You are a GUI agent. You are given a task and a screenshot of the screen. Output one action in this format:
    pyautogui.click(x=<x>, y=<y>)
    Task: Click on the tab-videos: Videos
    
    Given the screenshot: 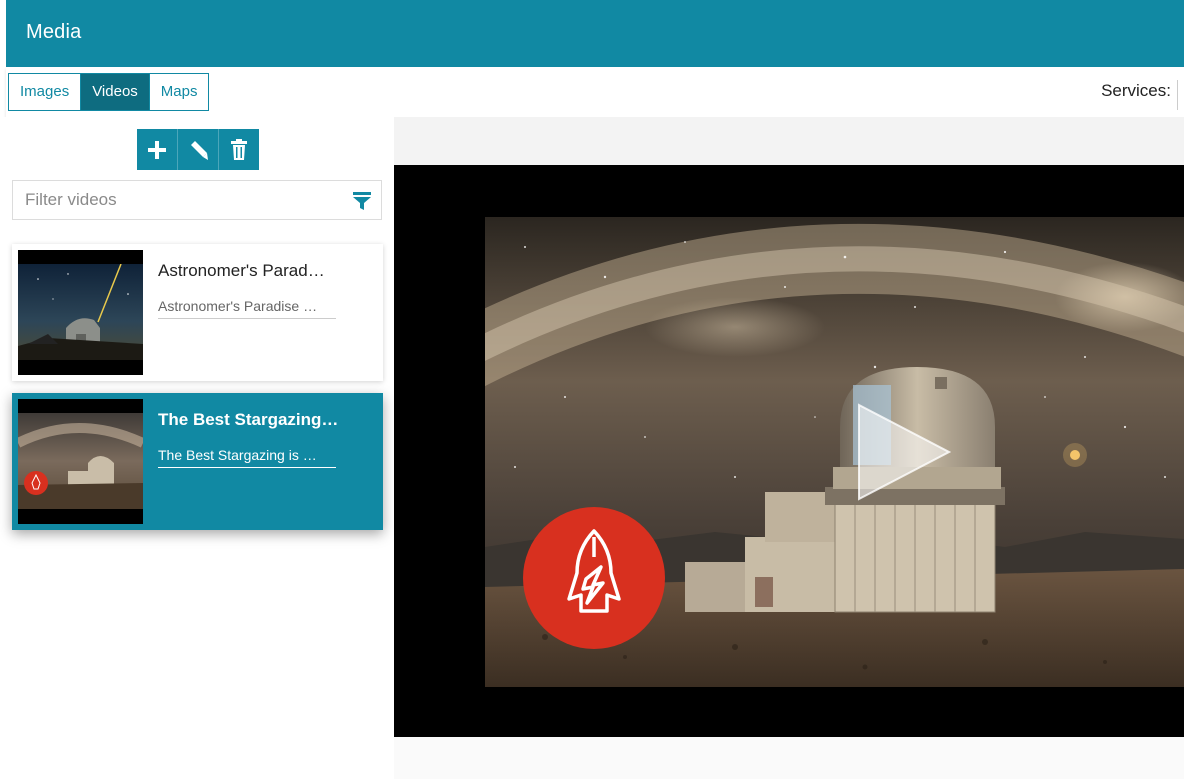 What is the action you would take?
    pyautogui.click(x=114, y=92)
    